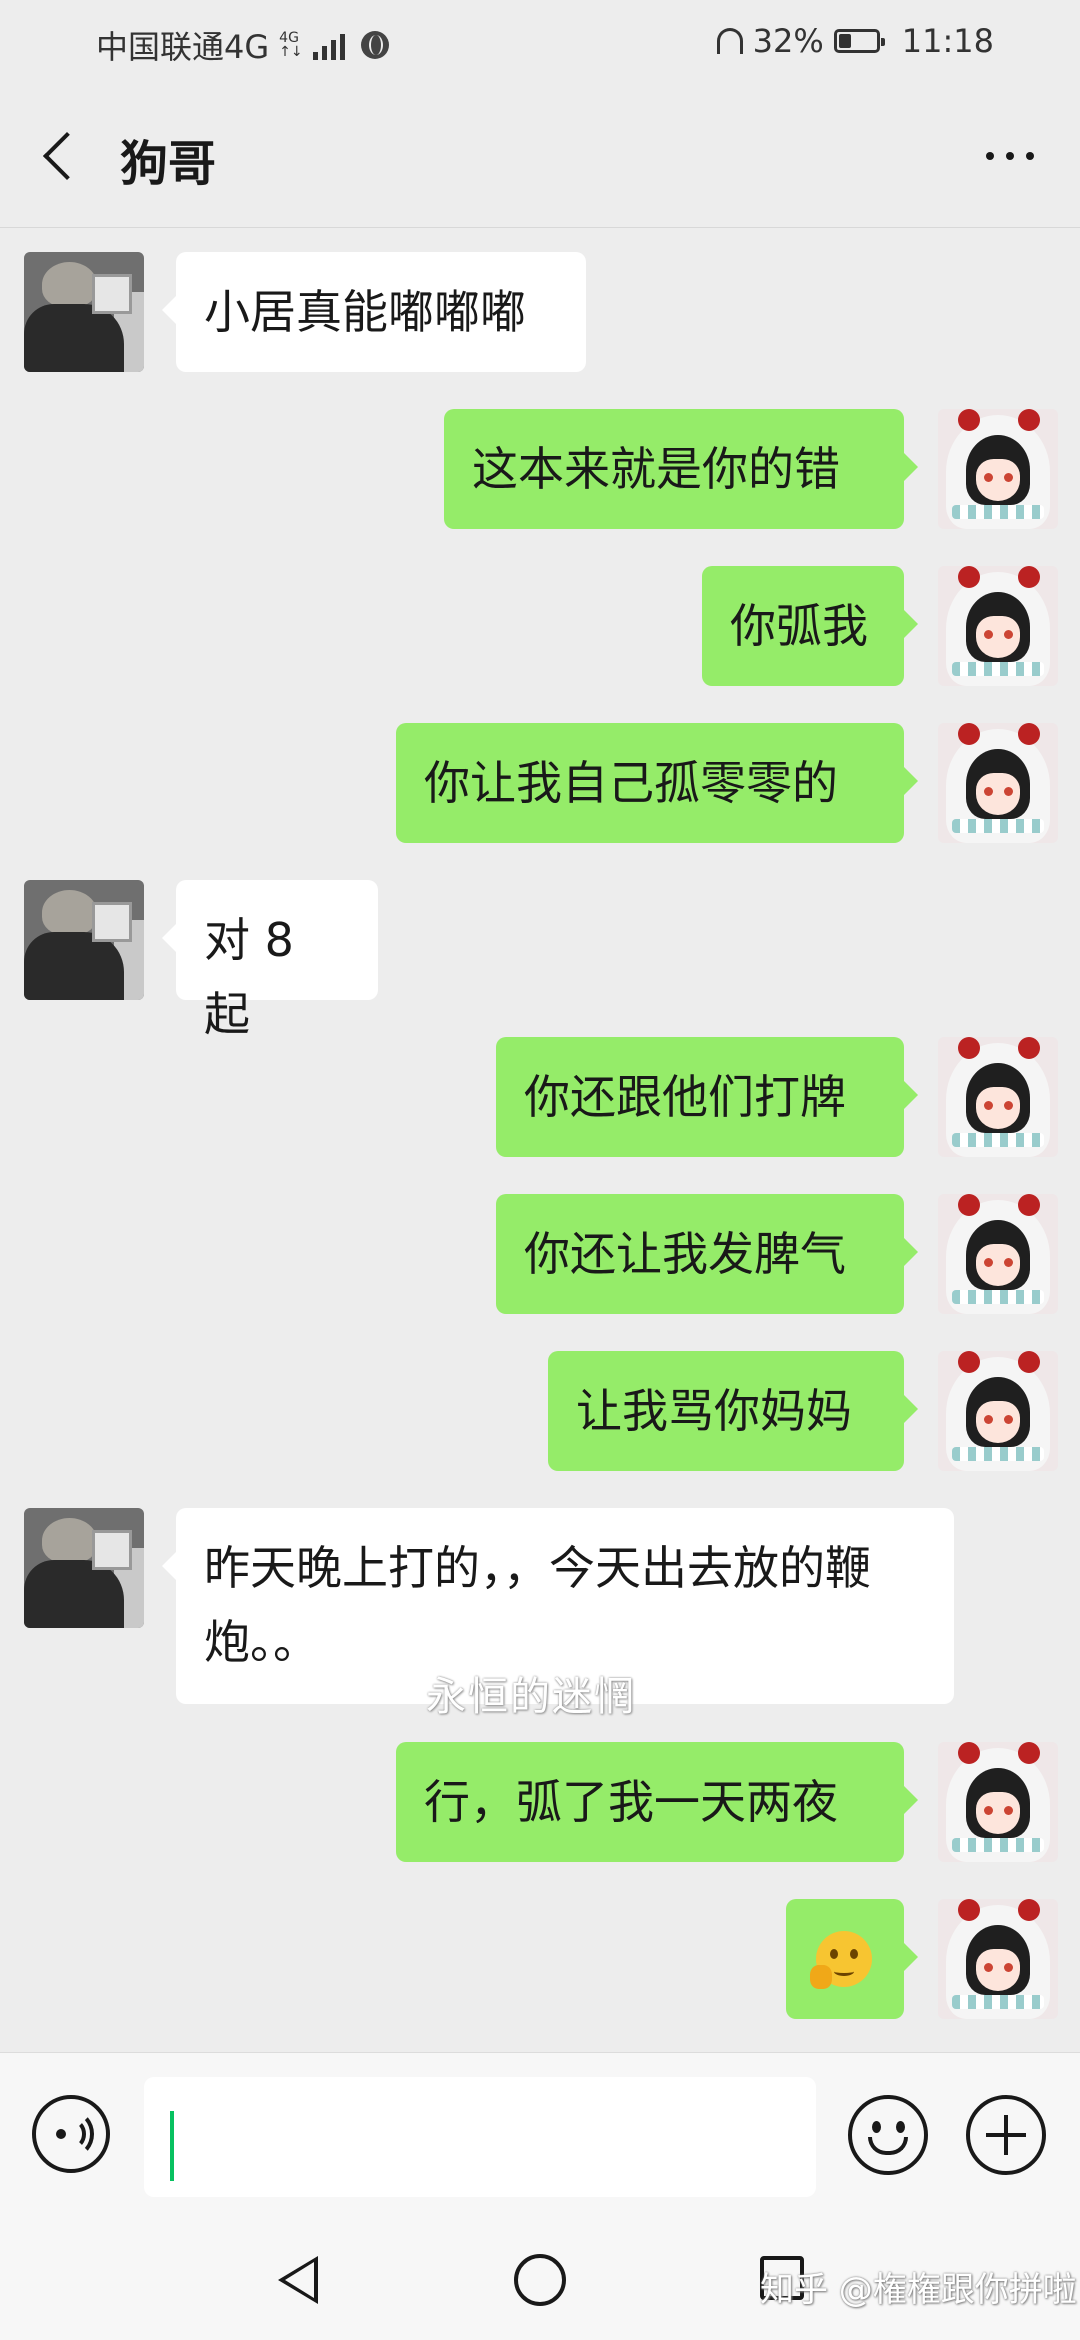  What do you see at coordinates (183, 47) in the screenshot?
I see `carrier-label: 中国联通4G` at bounding box center [183, 47].